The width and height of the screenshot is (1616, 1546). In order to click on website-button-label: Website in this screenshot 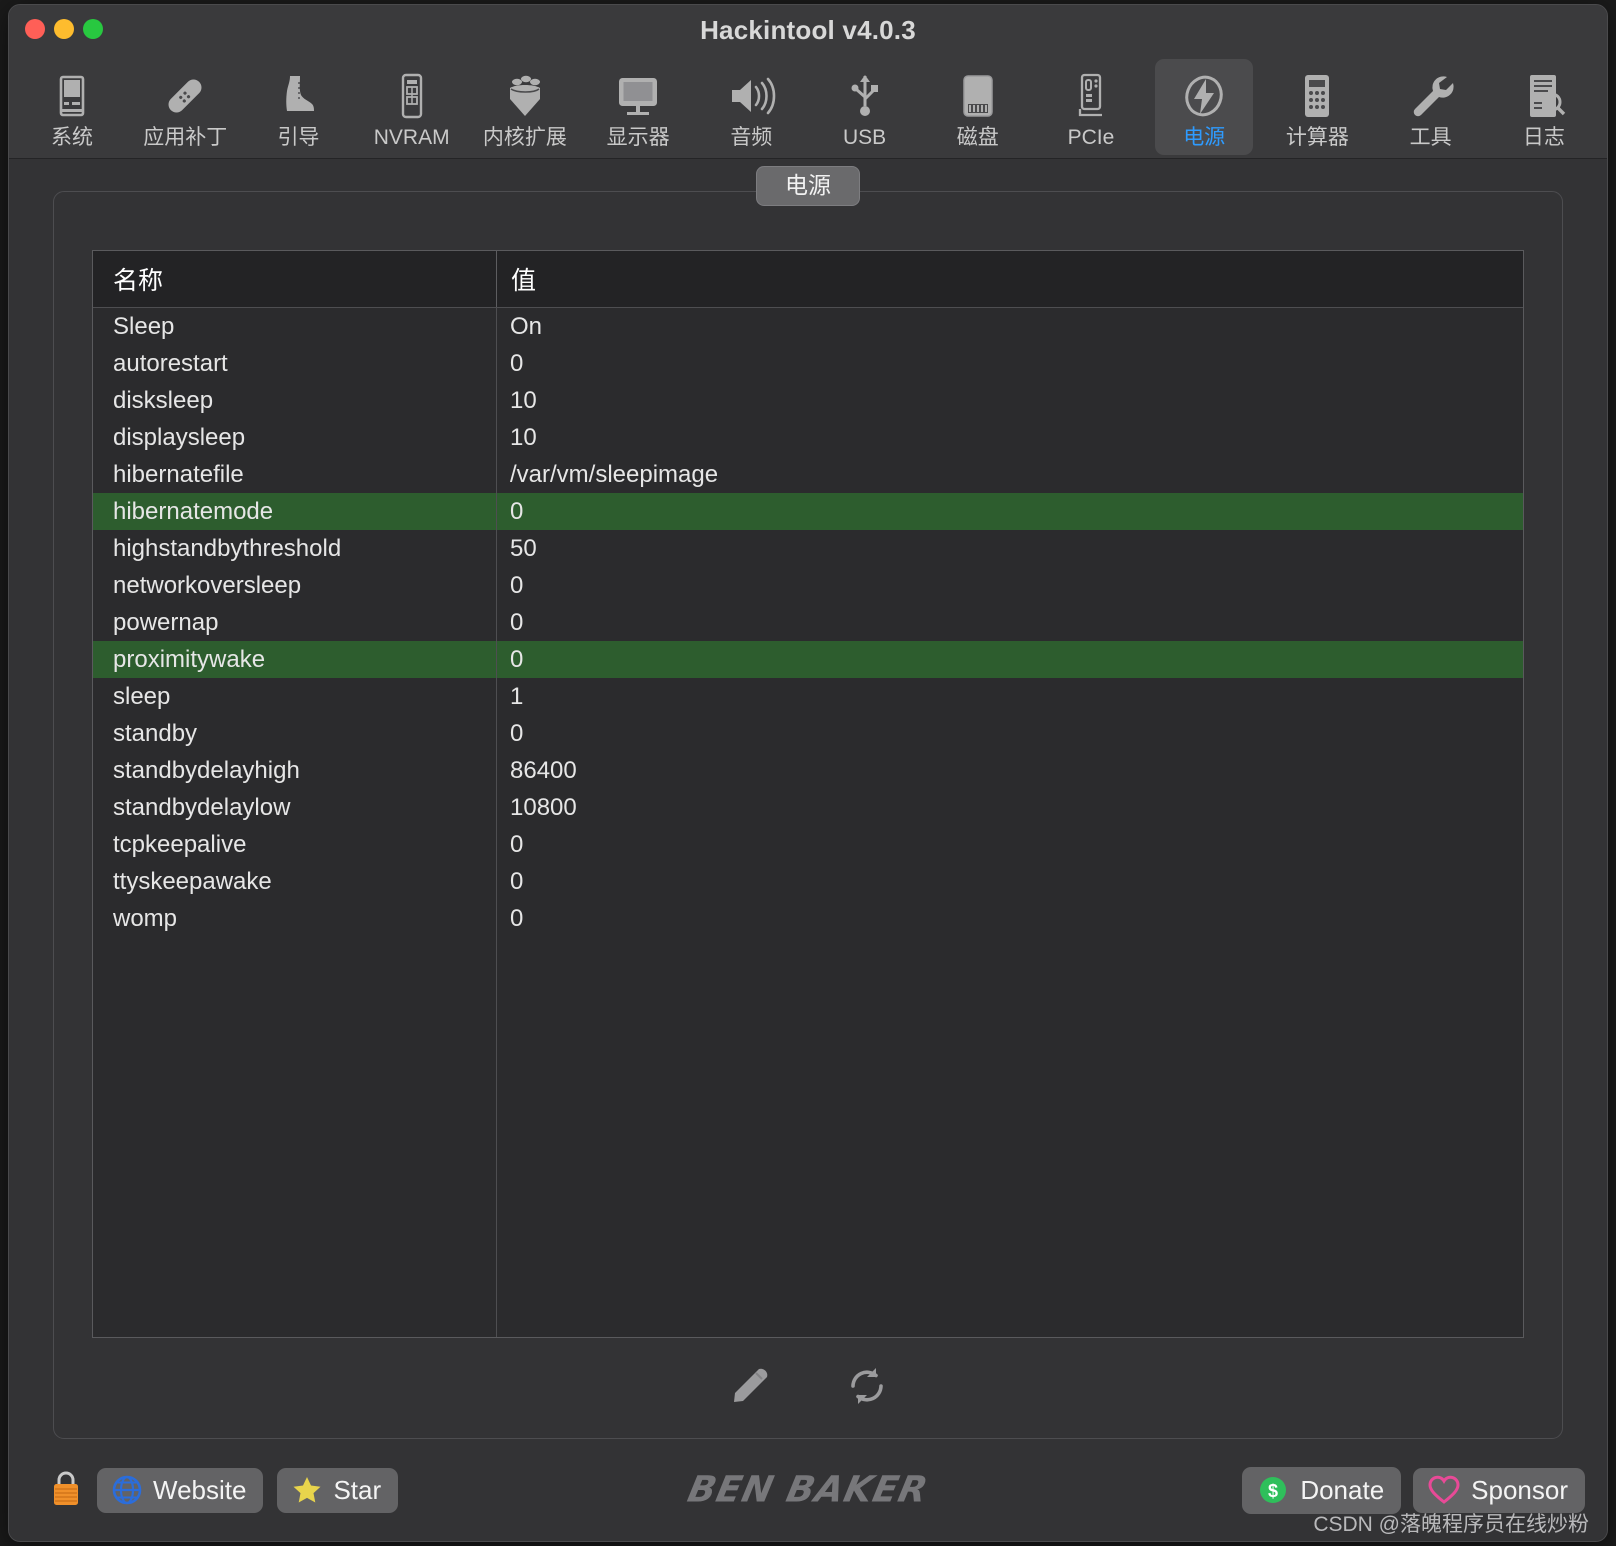, I will do `click(200, 1489)`.